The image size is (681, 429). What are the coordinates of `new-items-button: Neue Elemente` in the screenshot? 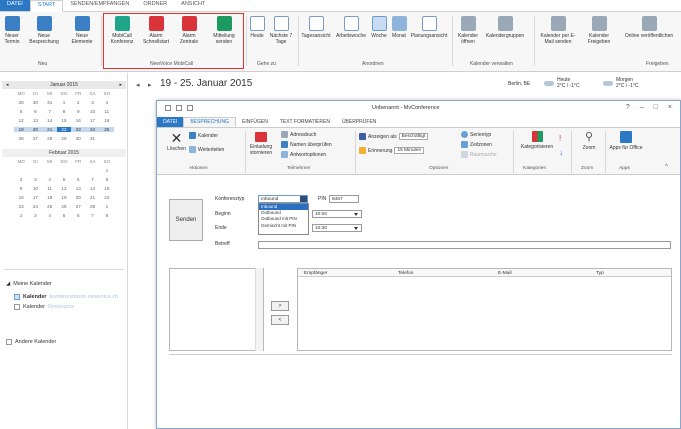 It's located at (82, 30).